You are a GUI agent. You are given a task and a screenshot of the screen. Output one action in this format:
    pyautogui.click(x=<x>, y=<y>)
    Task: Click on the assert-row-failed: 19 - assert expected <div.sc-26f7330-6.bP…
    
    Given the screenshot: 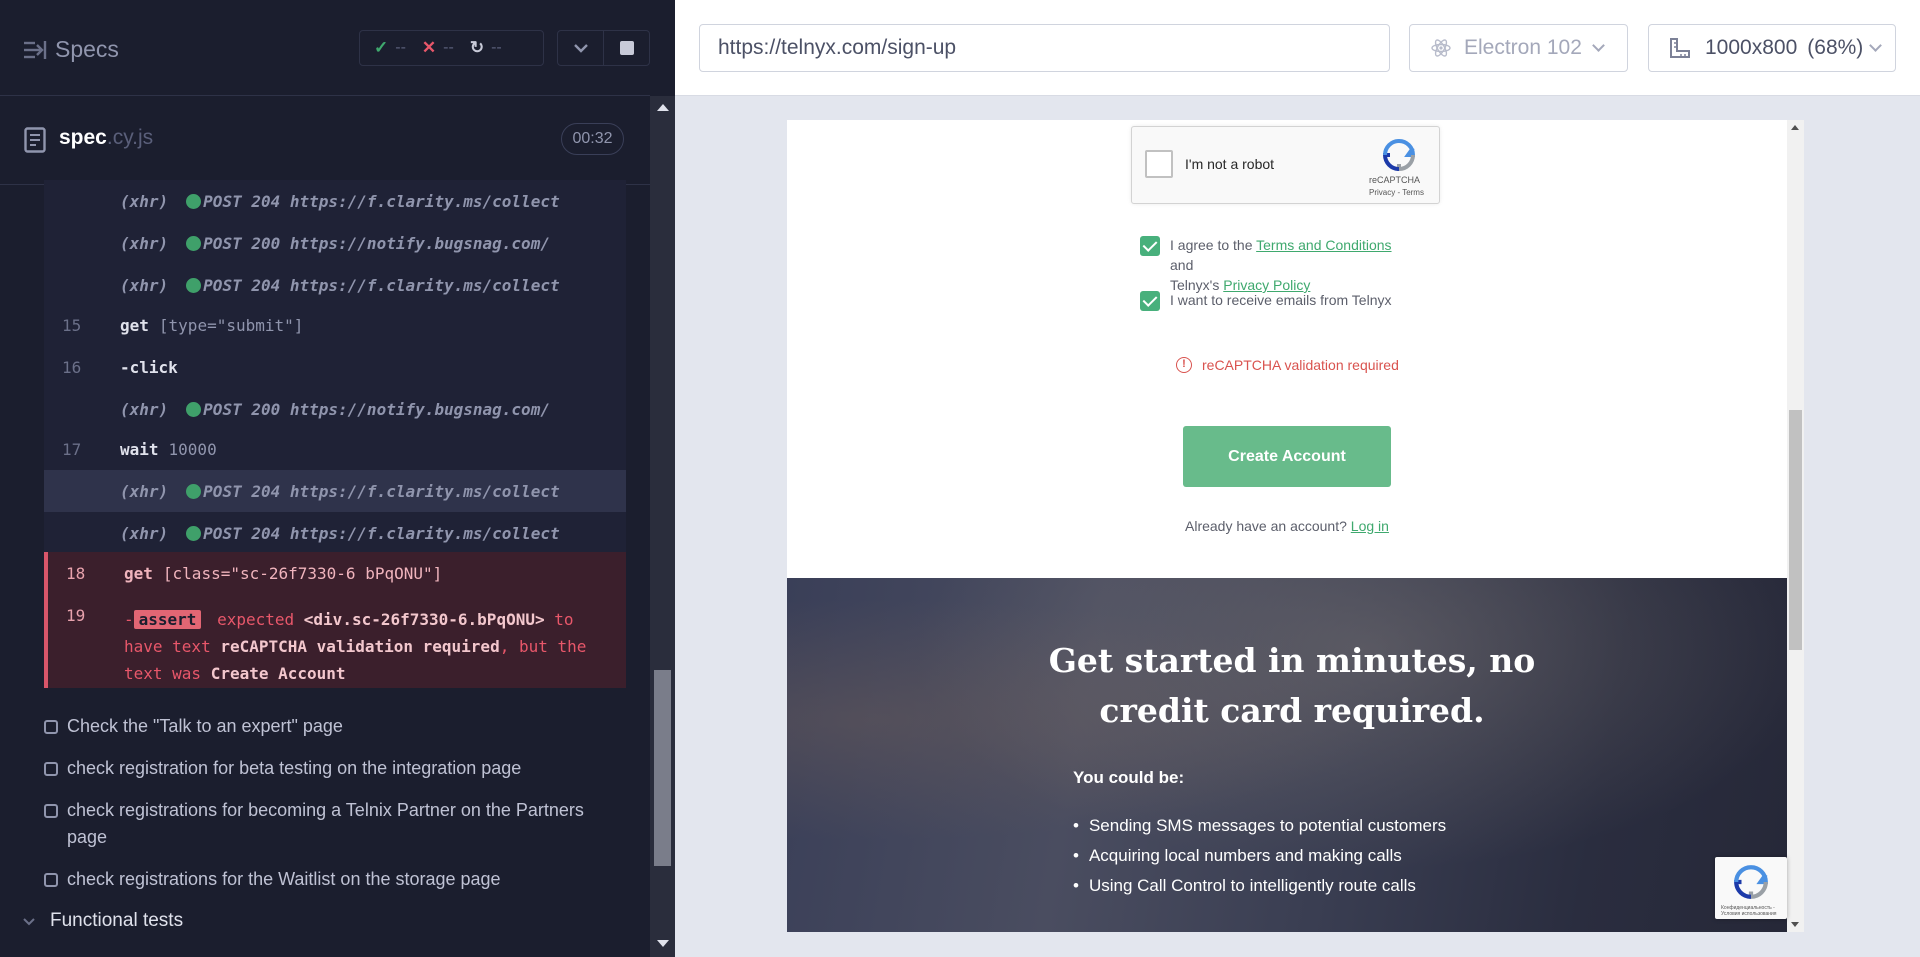 What is the action you would take?
    pyautogui.click(x=335, y=641)
    